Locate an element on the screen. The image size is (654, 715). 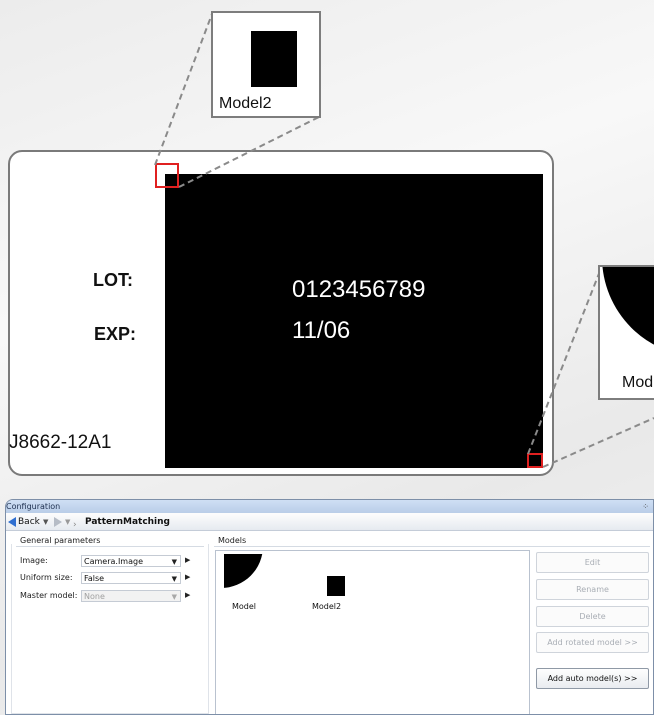
zoom-detail-model: Mod is located at coordinates (626, 332).